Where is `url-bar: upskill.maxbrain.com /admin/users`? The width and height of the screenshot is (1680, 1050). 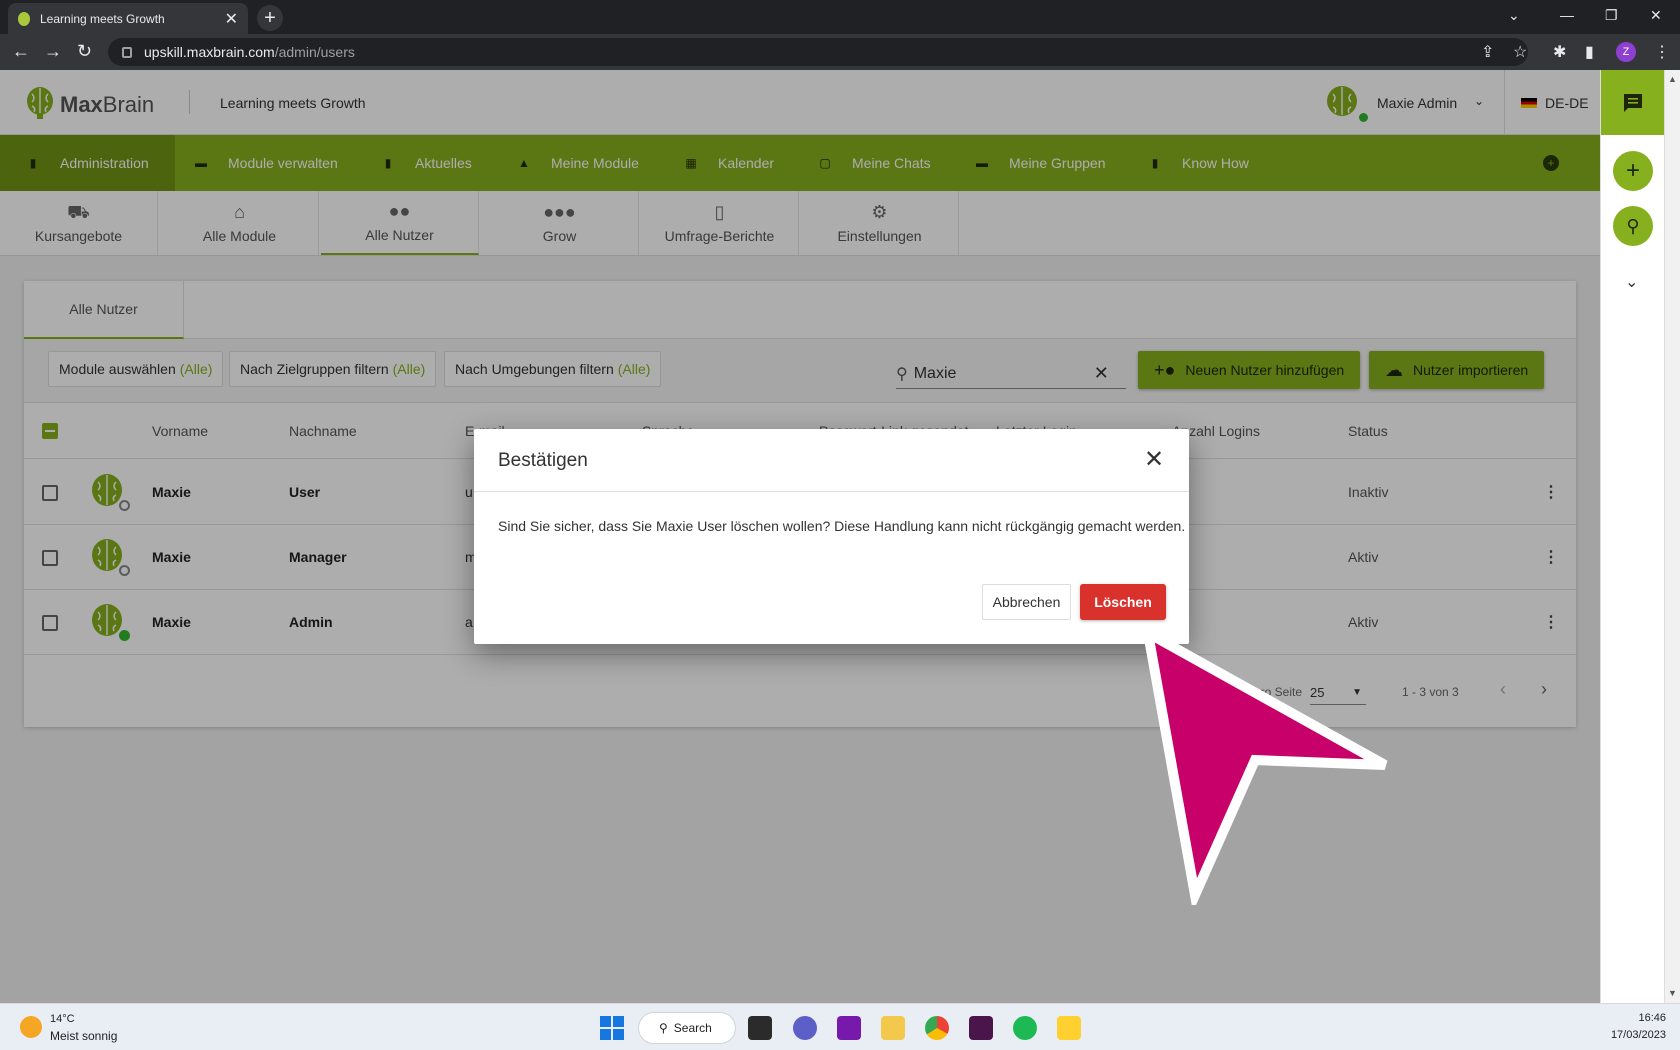 url-bar: upskill.maxbrain.com /admin/users is located at coordinates (818, 52).